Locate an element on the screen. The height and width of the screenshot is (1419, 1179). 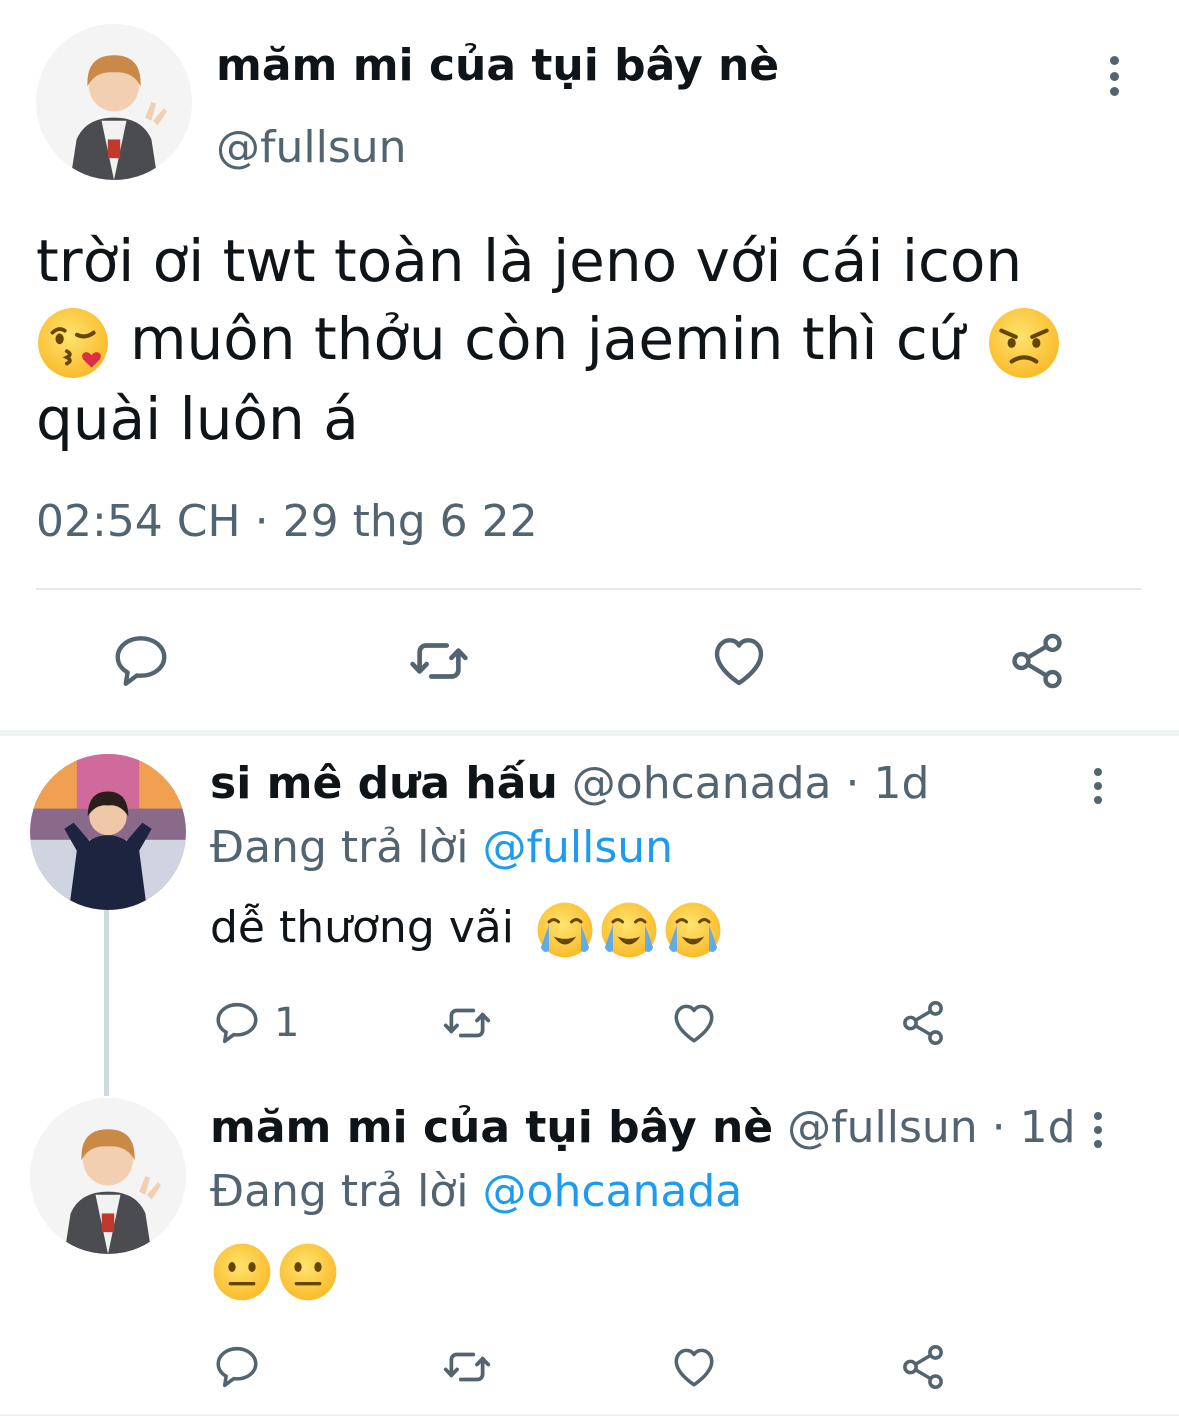
reply-handle: @fullsun is located at coordinates (882, 1127).